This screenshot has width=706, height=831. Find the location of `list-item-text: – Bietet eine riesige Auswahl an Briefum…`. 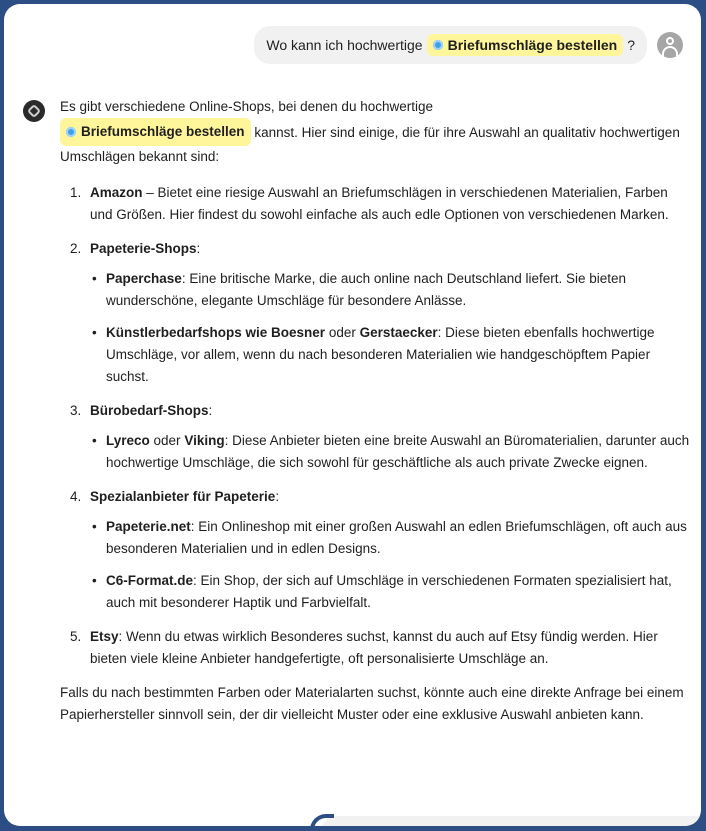

list-item-text: – Bietet eine riesige Auswahl an Briefum… is located at coordinates (379, 203).